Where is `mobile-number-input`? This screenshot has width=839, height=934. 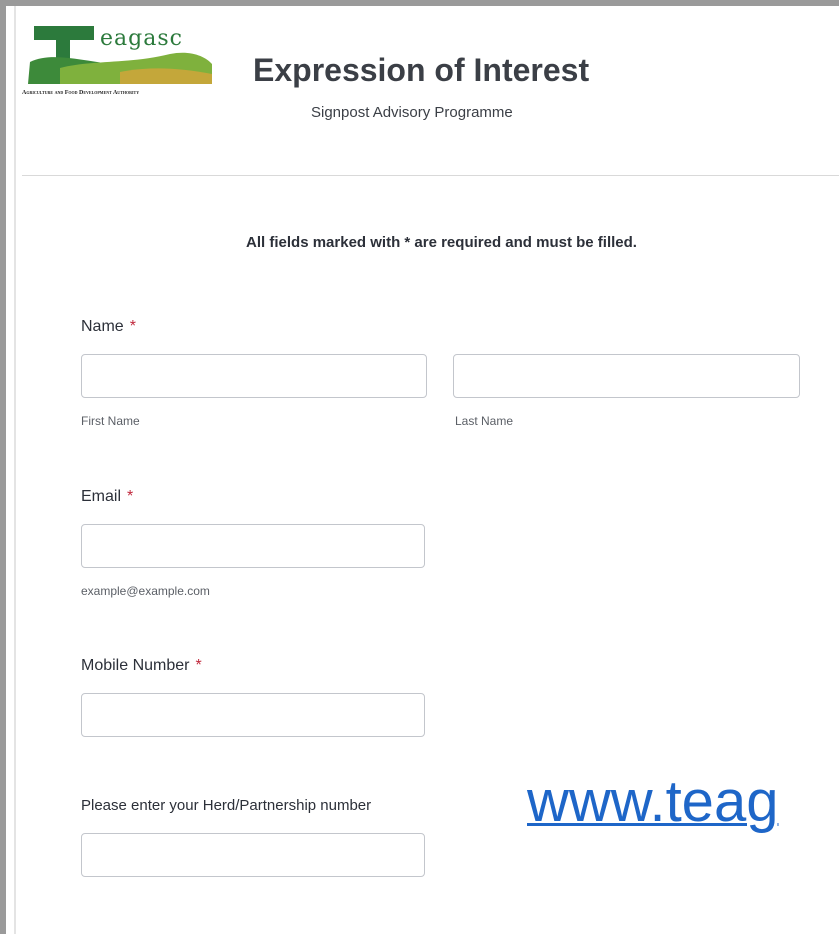 mobile-number-input is located at coordinates (253, 715).